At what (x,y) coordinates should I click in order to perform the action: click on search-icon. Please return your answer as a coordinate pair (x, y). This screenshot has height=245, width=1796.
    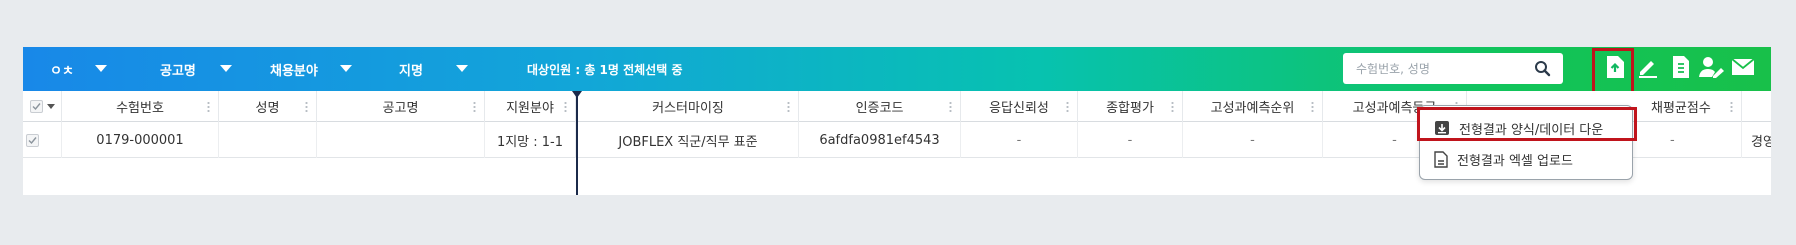
    Looking at the image, I should click on (1542, 70).